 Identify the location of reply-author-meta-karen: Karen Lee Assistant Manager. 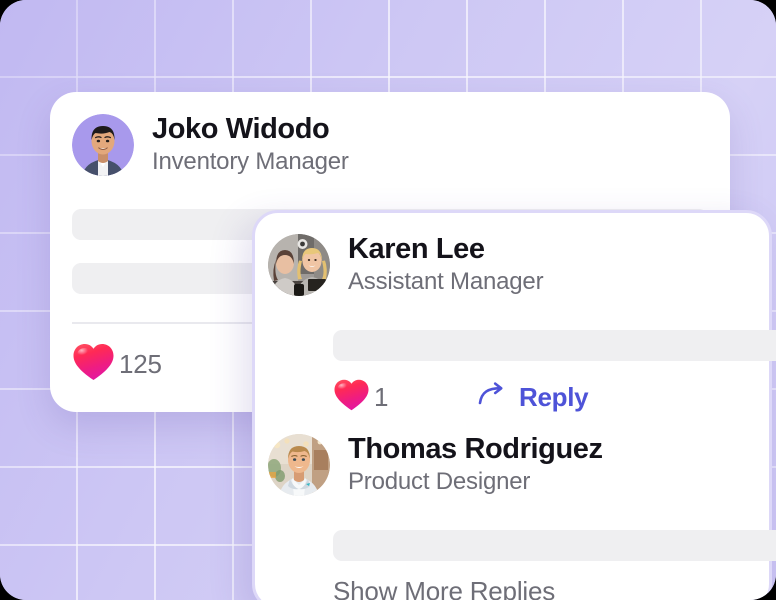
(446, 264).